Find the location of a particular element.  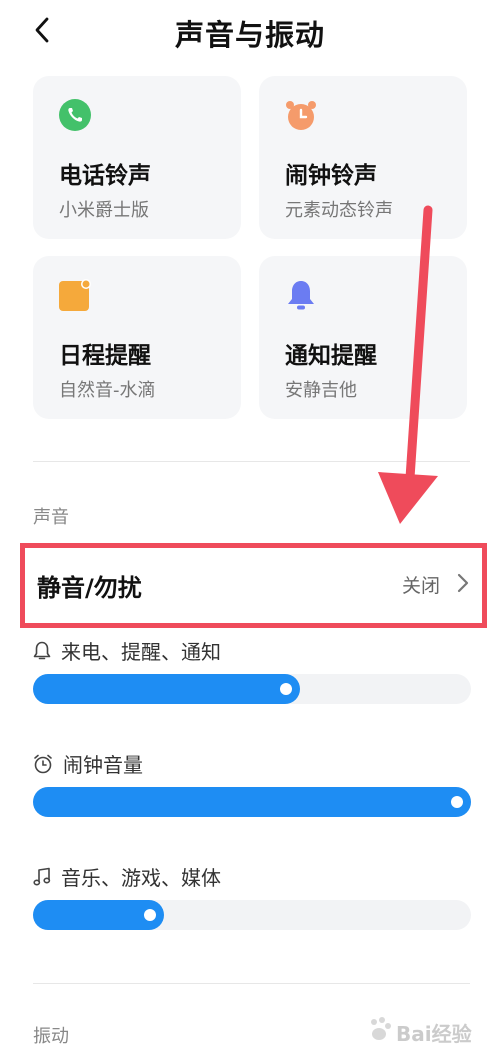

page-title: 声音与振动 is located at coordinates (249, 35).